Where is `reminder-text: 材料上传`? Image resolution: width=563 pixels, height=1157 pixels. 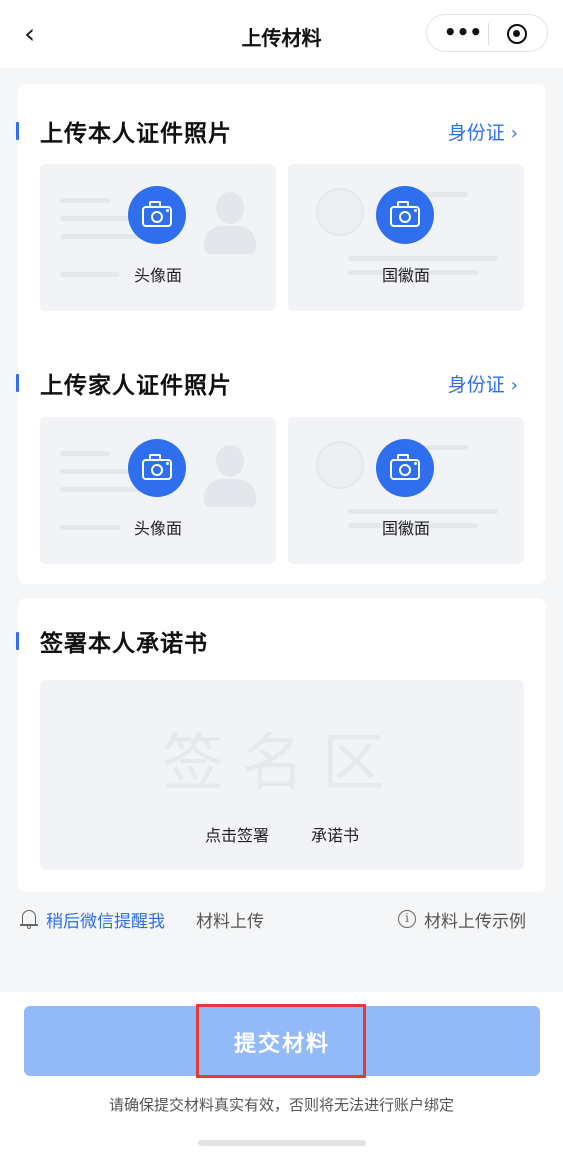
reminder-text: 材料上传 is located at coordinates (230, 922).